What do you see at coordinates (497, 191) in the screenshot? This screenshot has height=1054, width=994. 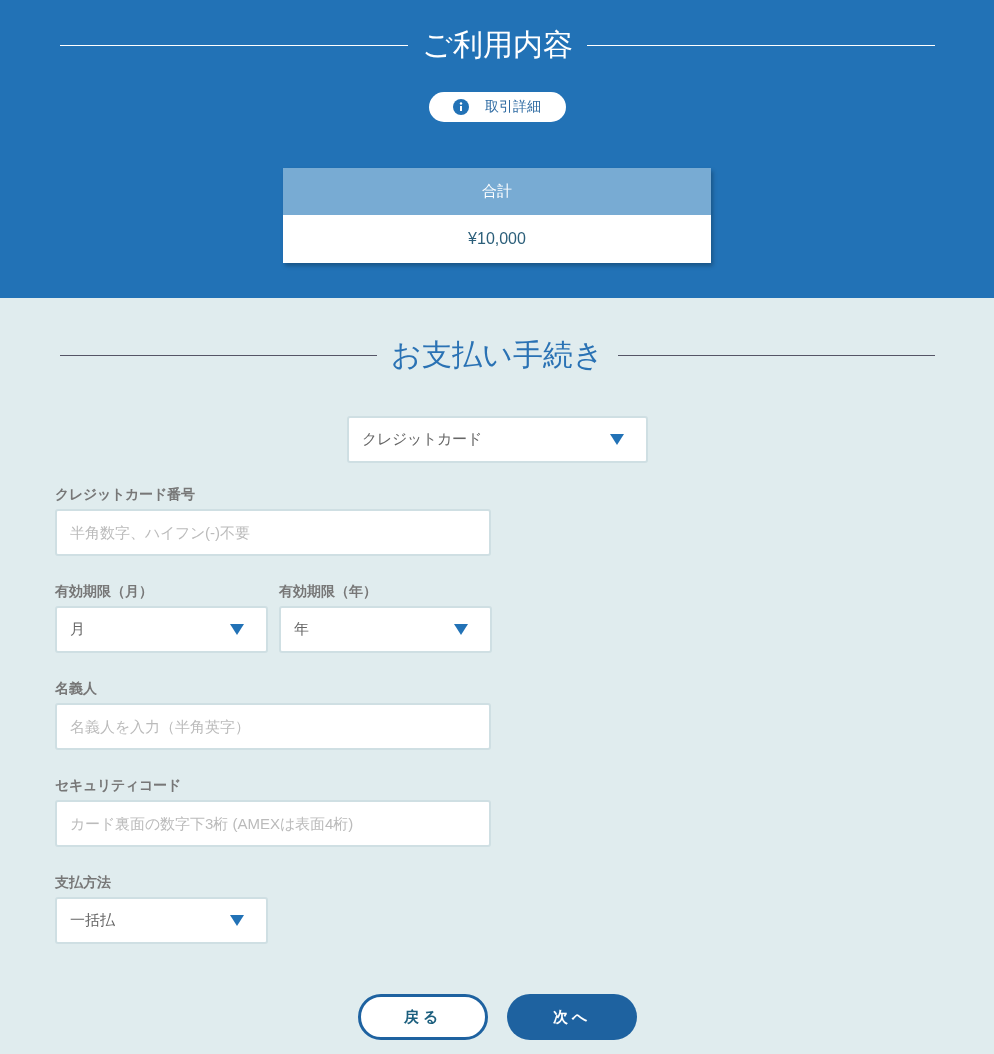 I see `total-header: 合計` at bounding box center [497, 191].